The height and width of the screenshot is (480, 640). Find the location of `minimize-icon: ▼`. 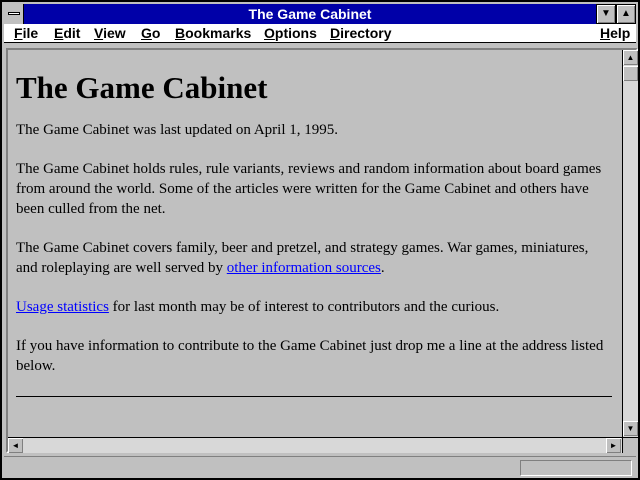

minimize-icon: ▼ is located at coordinates (606, 13).